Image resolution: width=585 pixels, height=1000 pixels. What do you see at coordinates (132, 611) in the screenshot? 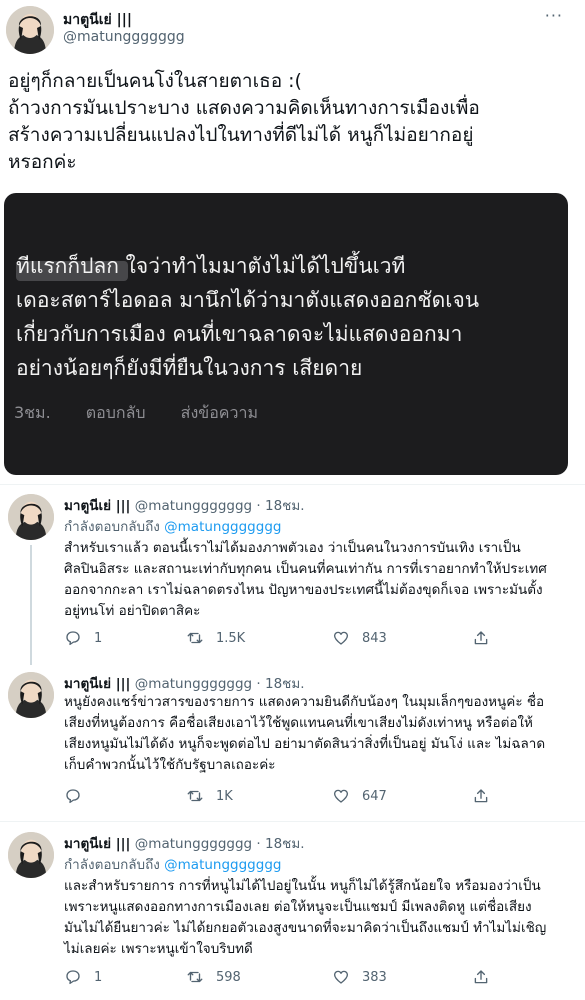
I see `reply-text-line: อยู่ทนโท่ อย่าปิดตาสิคะ` at bounding box center [132, 611].